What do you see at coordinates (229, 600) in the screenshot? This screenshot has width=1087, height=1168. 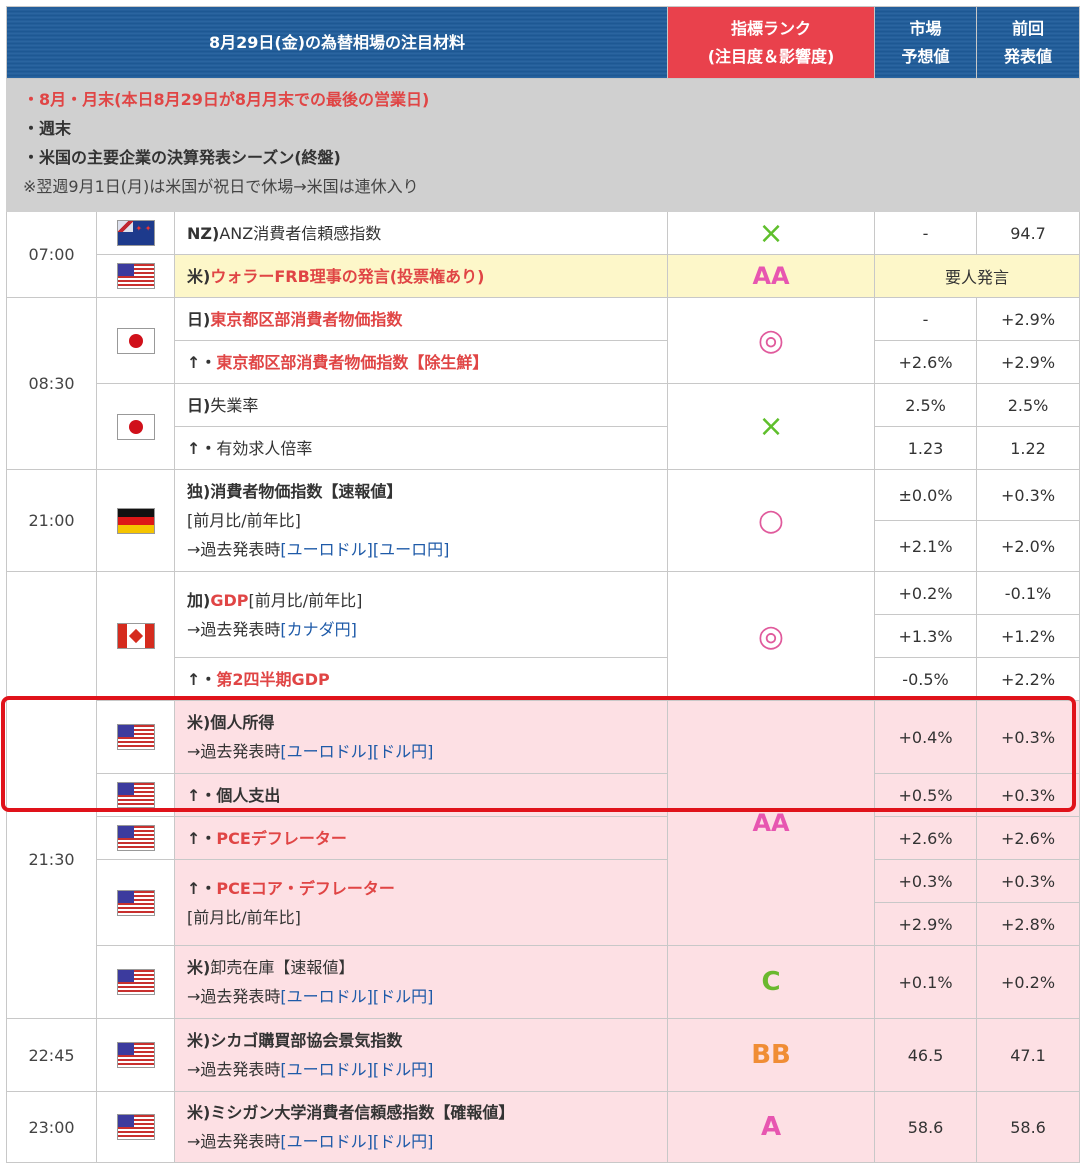 I see `event-link: GDP` at bounding box center [229, 600].